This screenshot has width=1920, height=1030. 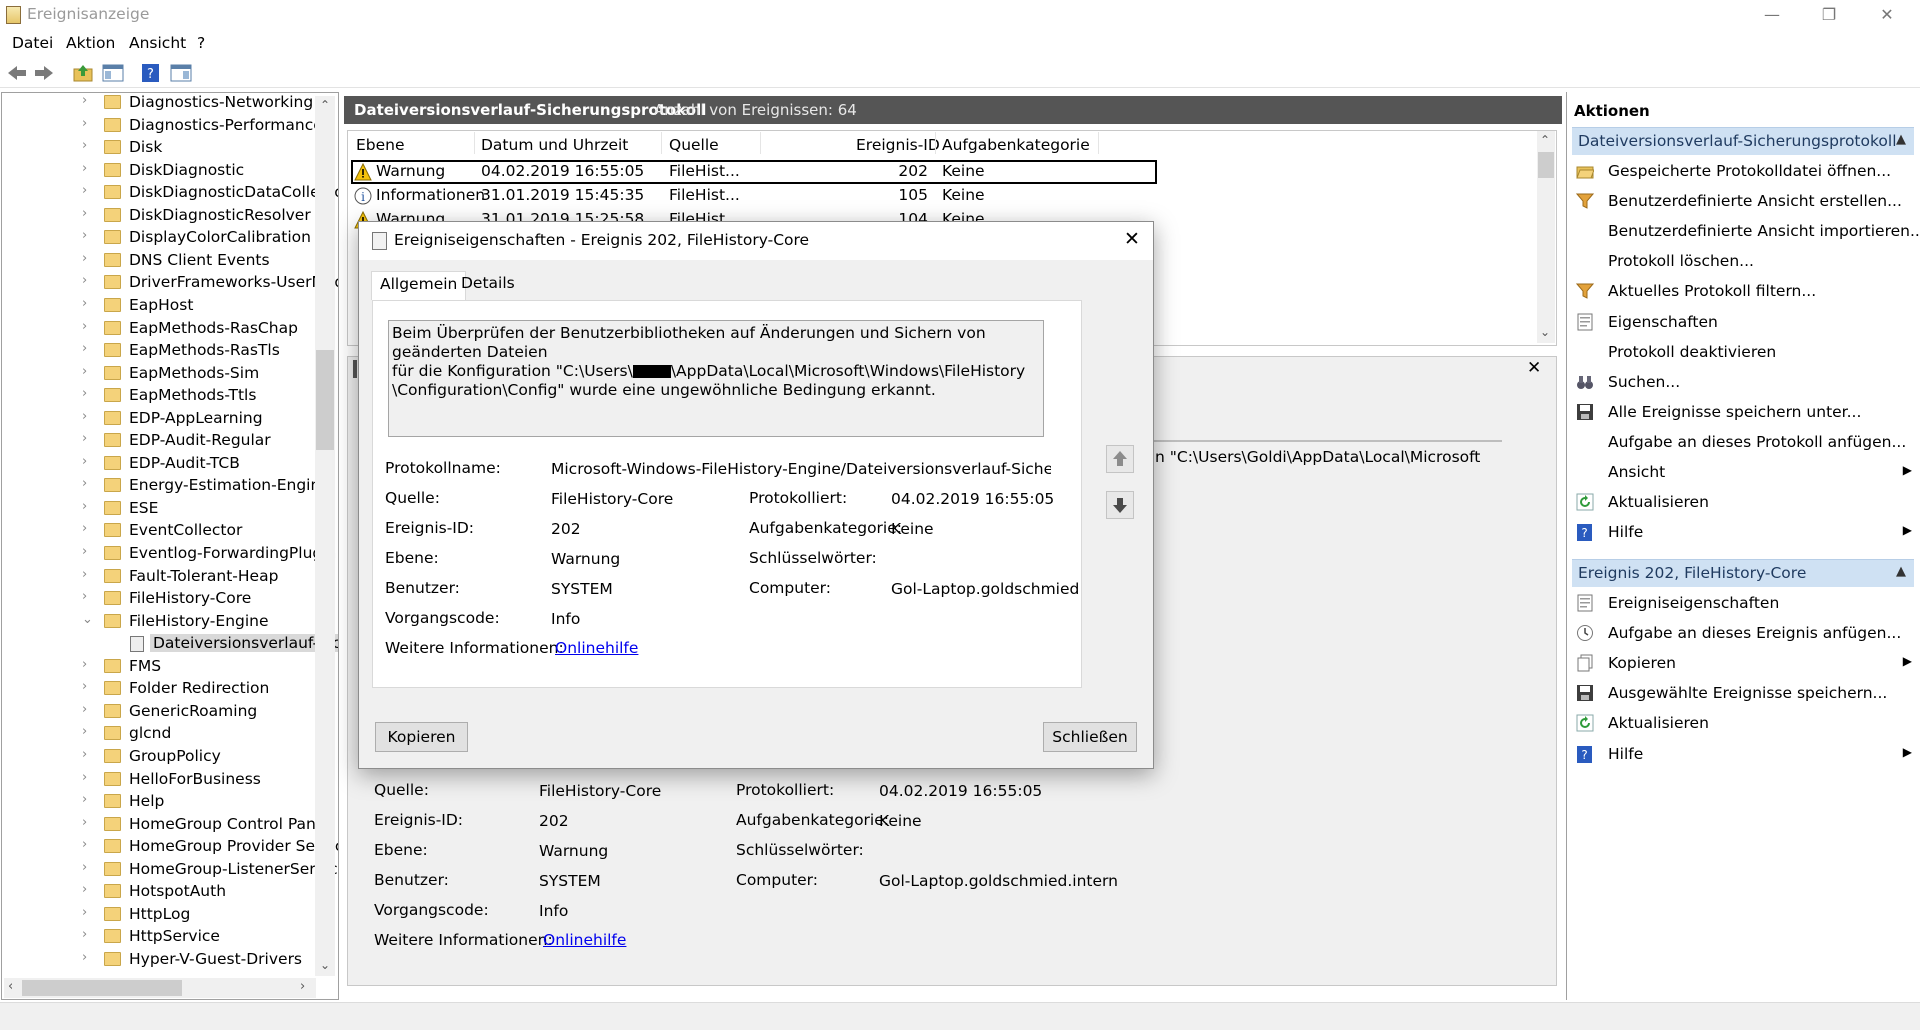 I want to click on tree-item: › DriverFrameworks-UserMode, so click(x=170, y=283).